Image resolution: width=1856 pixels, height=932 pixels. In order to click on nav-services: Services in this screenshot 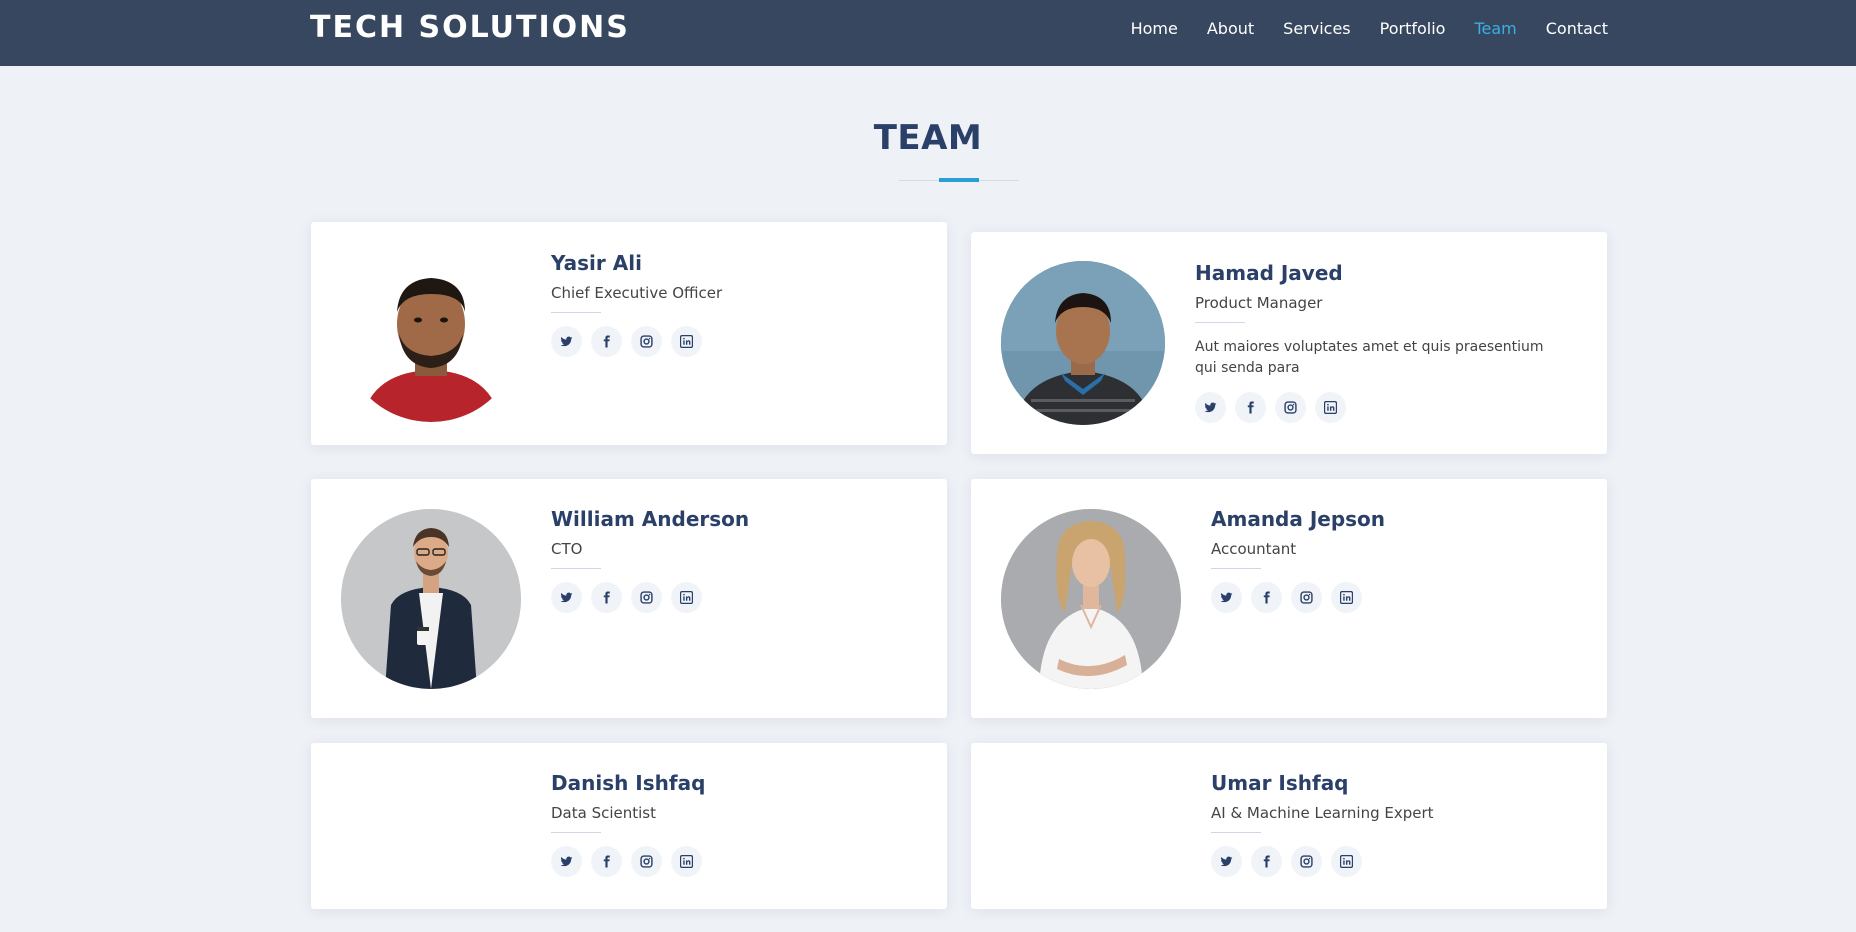, I will do `click(1316, 28)`.